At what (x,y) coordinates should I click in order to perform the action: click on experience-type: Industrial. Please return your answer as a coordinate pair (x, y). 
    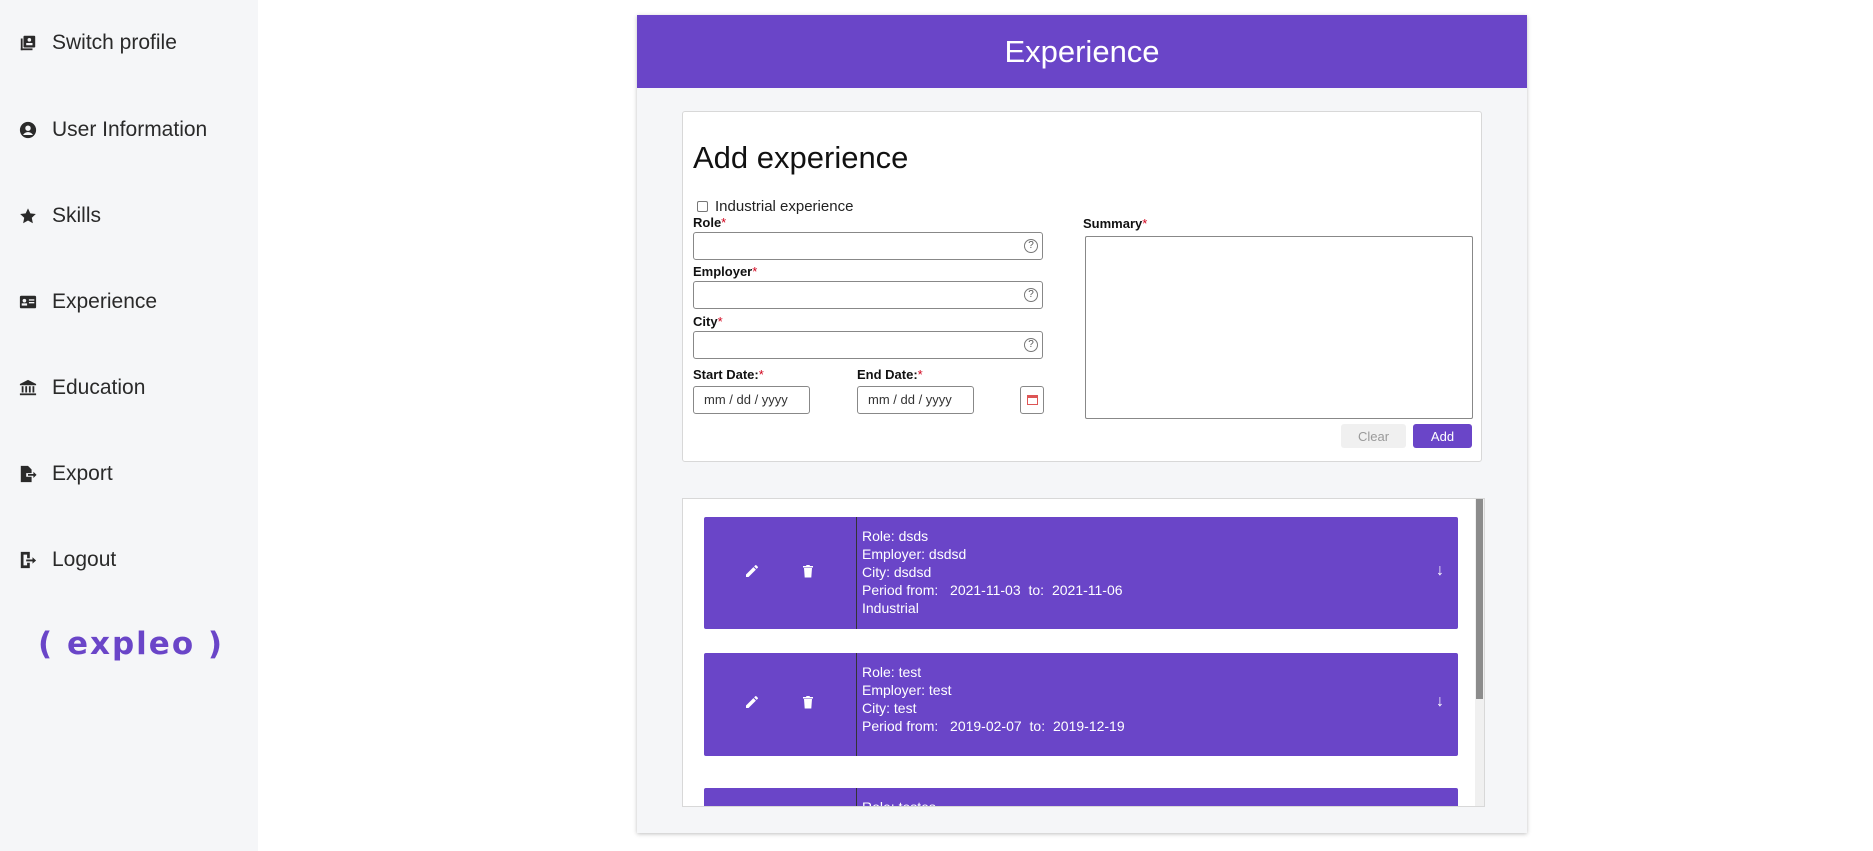
    Looking at the image, I should click on (890, 608).